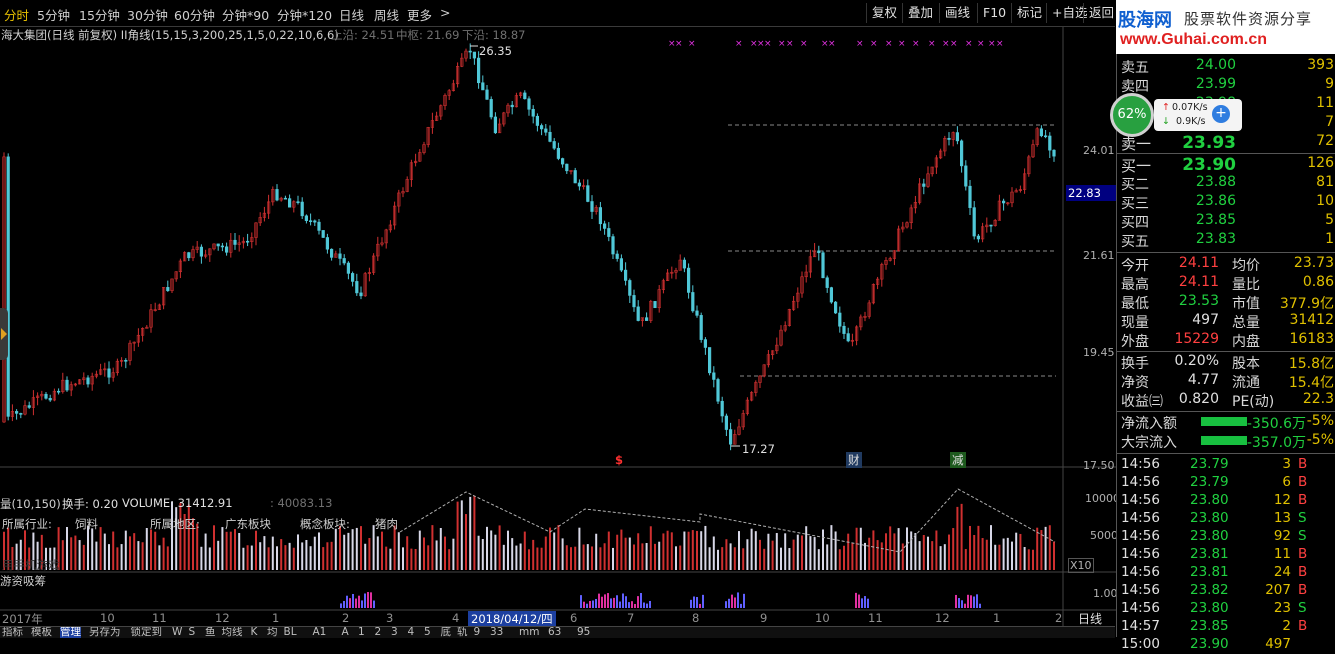 This screenshot has height=654, width=1335. I want to click on stat-row: 最低 23.53 市值 377.9亿, so click(1226, 302).